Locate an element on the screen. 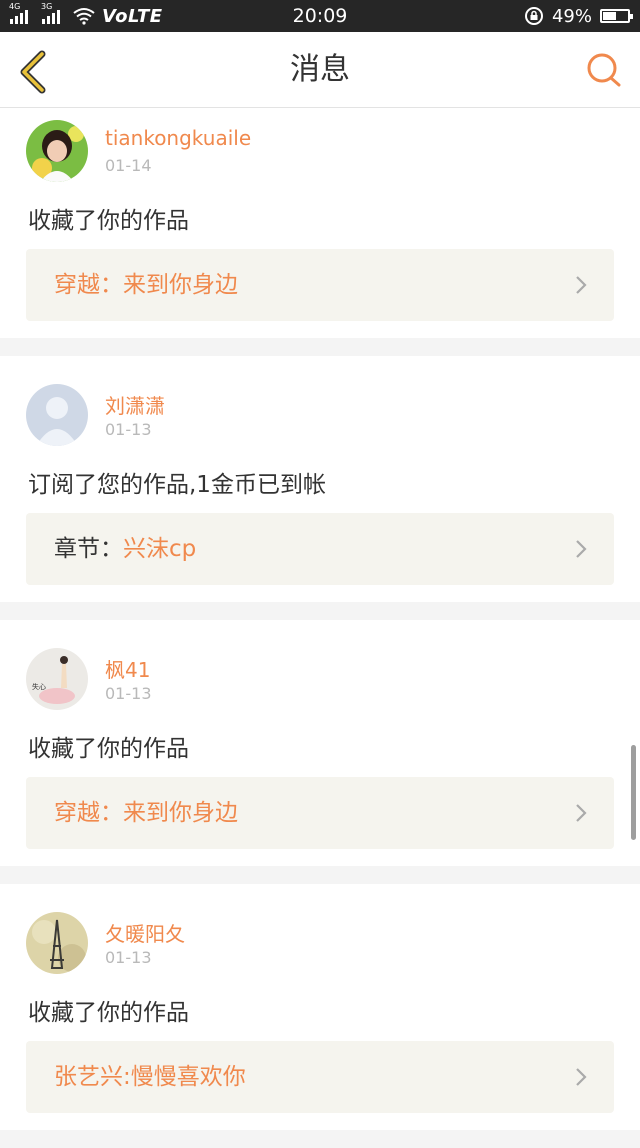  work-link: 章节：兴沫cp is located at coordinates (320, 549).